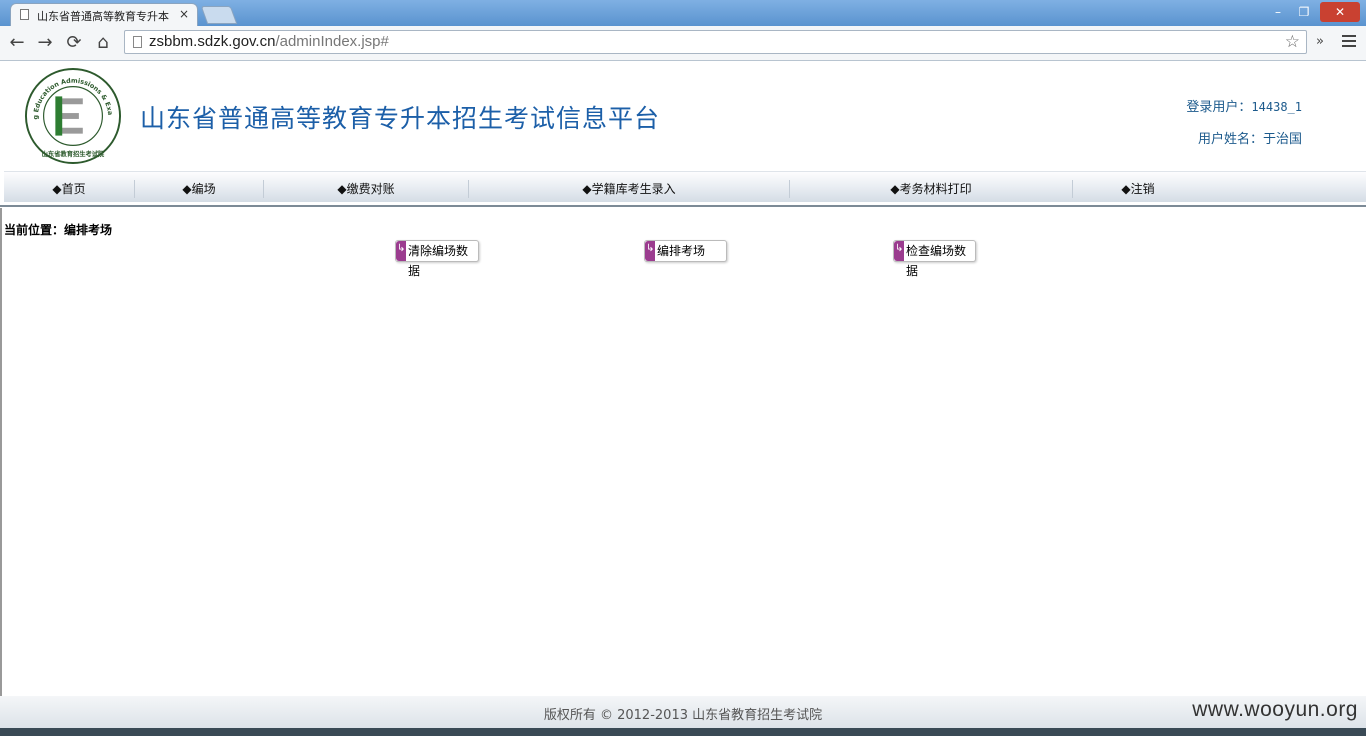 The height and width of the screenshot is (736, 1366). I want to click on nav-item-student-entry: ◆学籍库考生录入, so click(629, 187).